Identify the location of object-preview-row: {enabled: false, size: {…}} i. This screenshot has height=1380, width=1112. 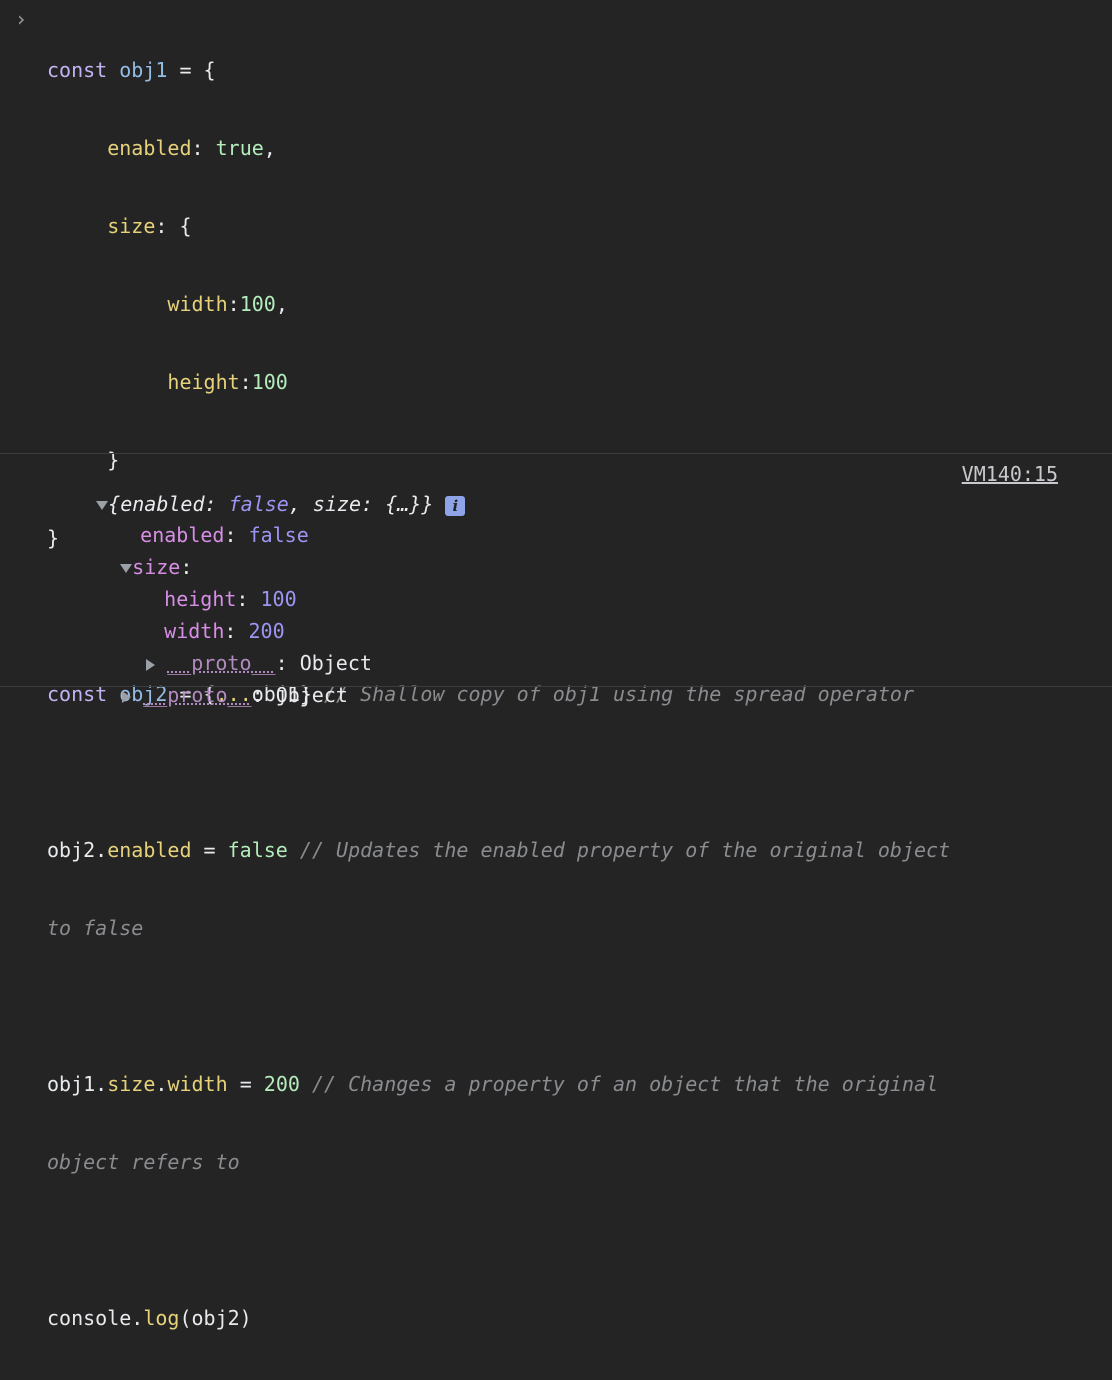
(257, 489).